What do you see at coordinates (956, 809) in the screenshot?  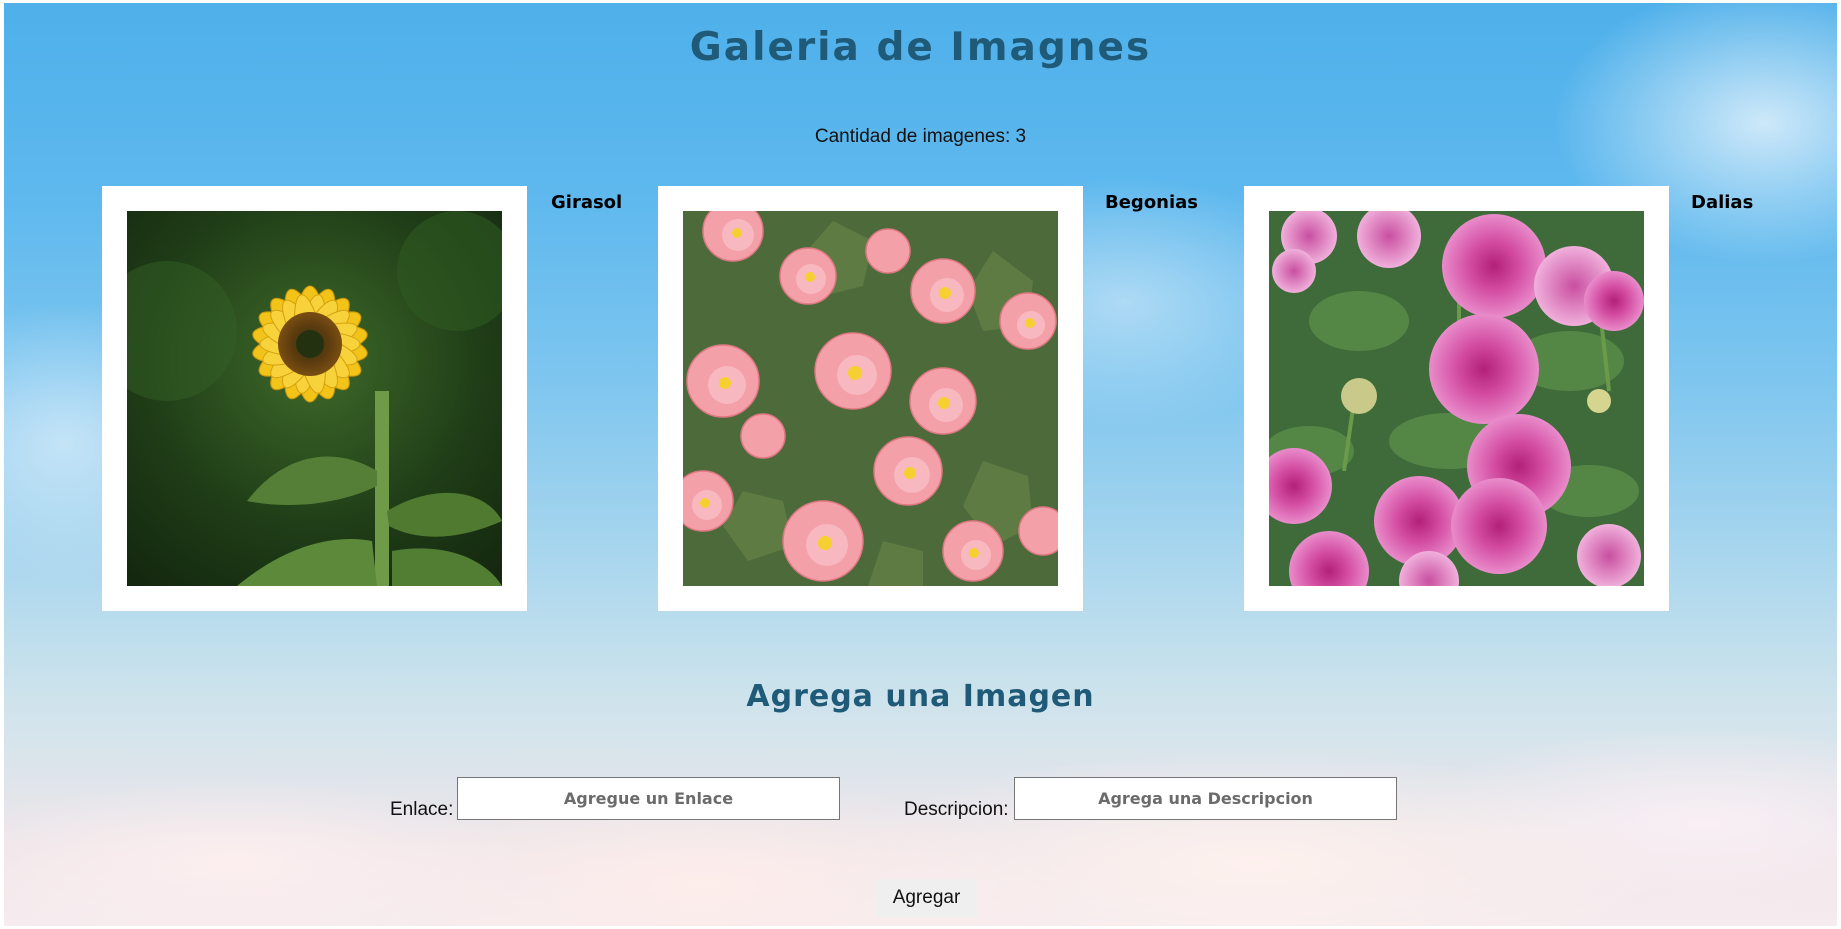 I see `description-label: Descripcion:` at bounding box center [956, 809].